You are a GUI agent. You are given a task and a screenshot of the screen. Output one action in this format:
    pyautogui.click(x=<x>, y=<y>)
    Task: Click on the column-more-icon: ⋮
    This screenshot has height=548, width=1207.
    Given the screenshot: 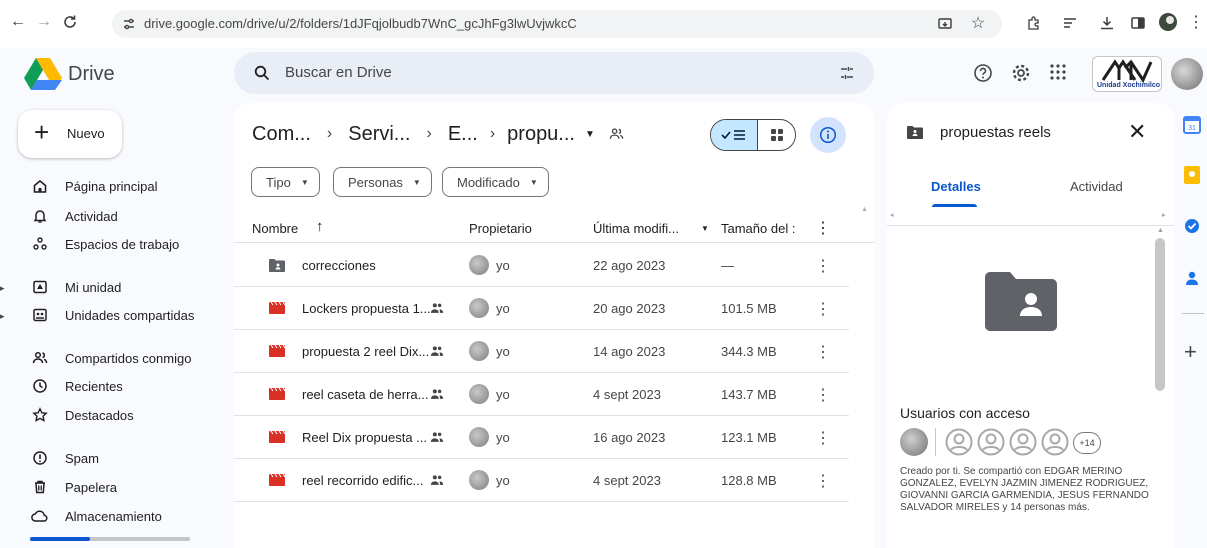 What is the action you would take?
    pyautogui.click(x=823, y=228)
    